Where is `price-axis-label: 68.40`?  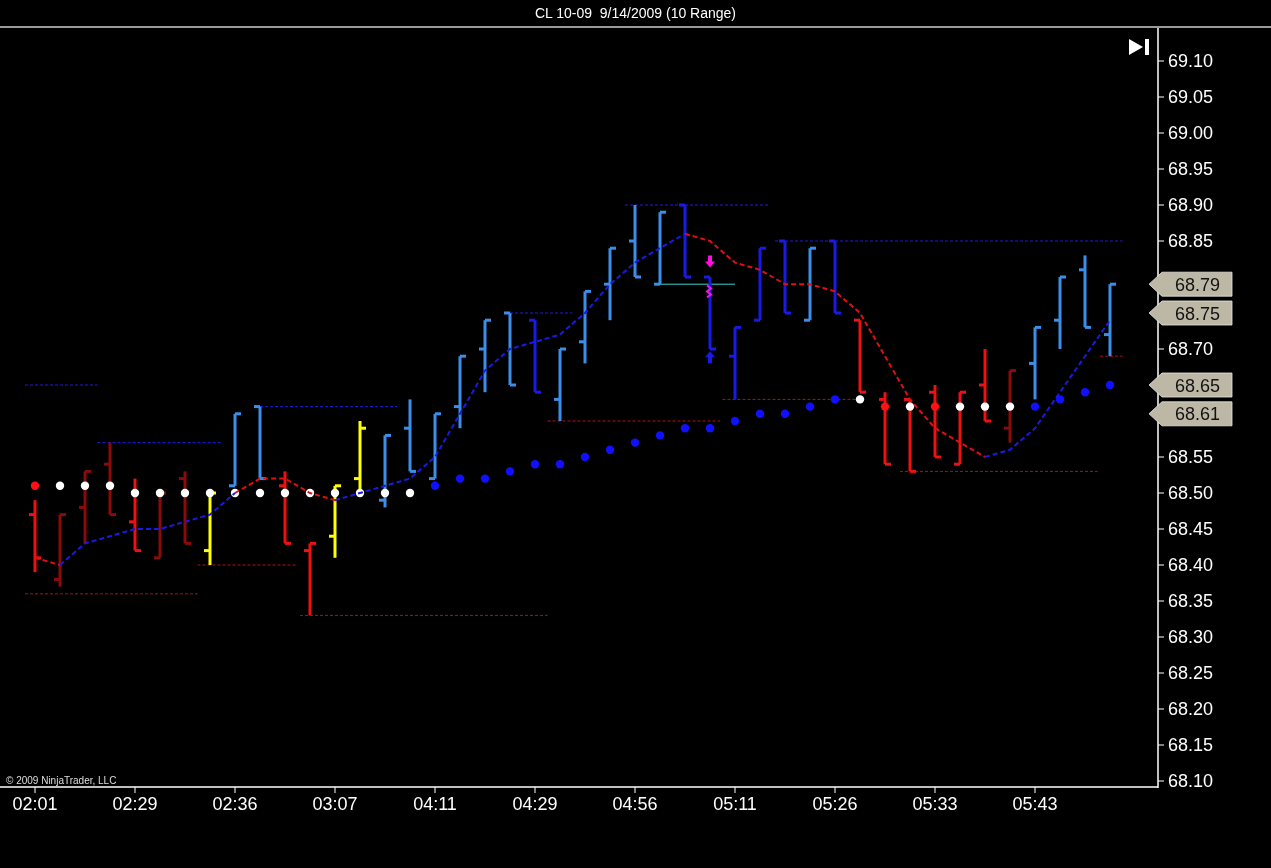
price-axis-label: 68.40 is located at coordinates (1191, 565).